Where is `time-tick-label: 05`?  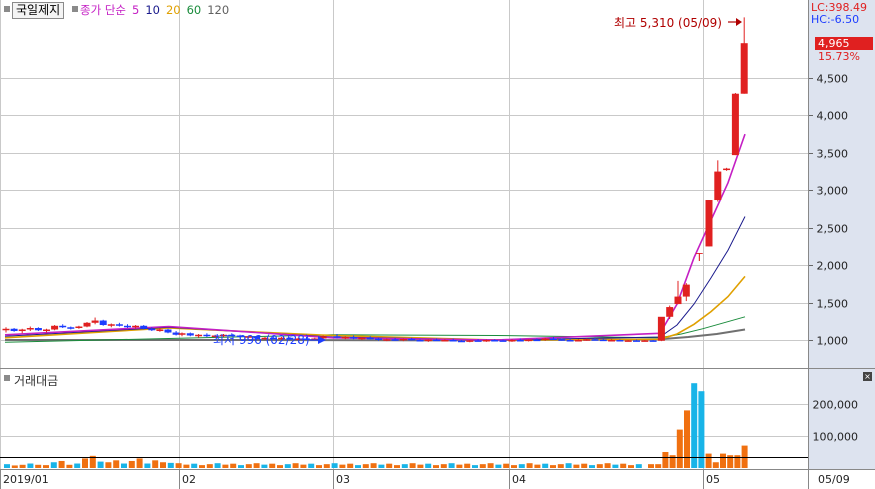
time-tick-label: 05 is located at coordinates (713, 479).